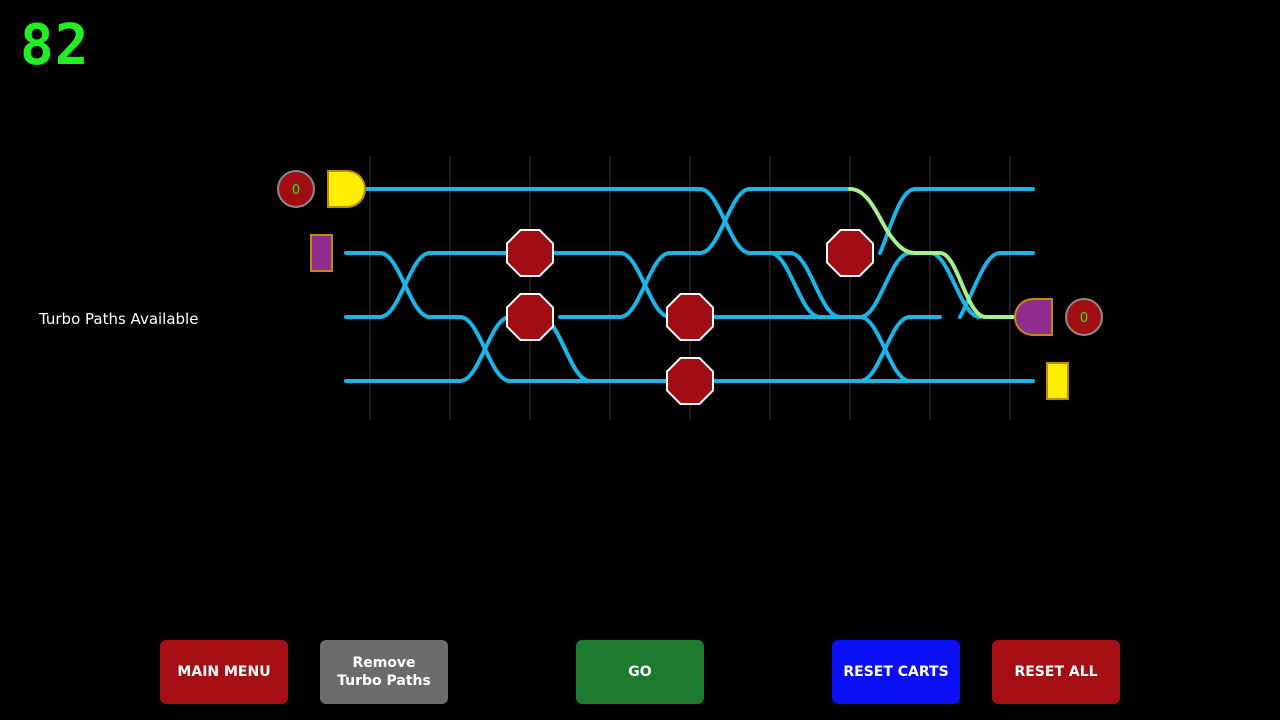 This screenshot has height=720, width=1280. Describe the element at coordinates (321, 253) in the screenshot. I see `left-cart` at that location.